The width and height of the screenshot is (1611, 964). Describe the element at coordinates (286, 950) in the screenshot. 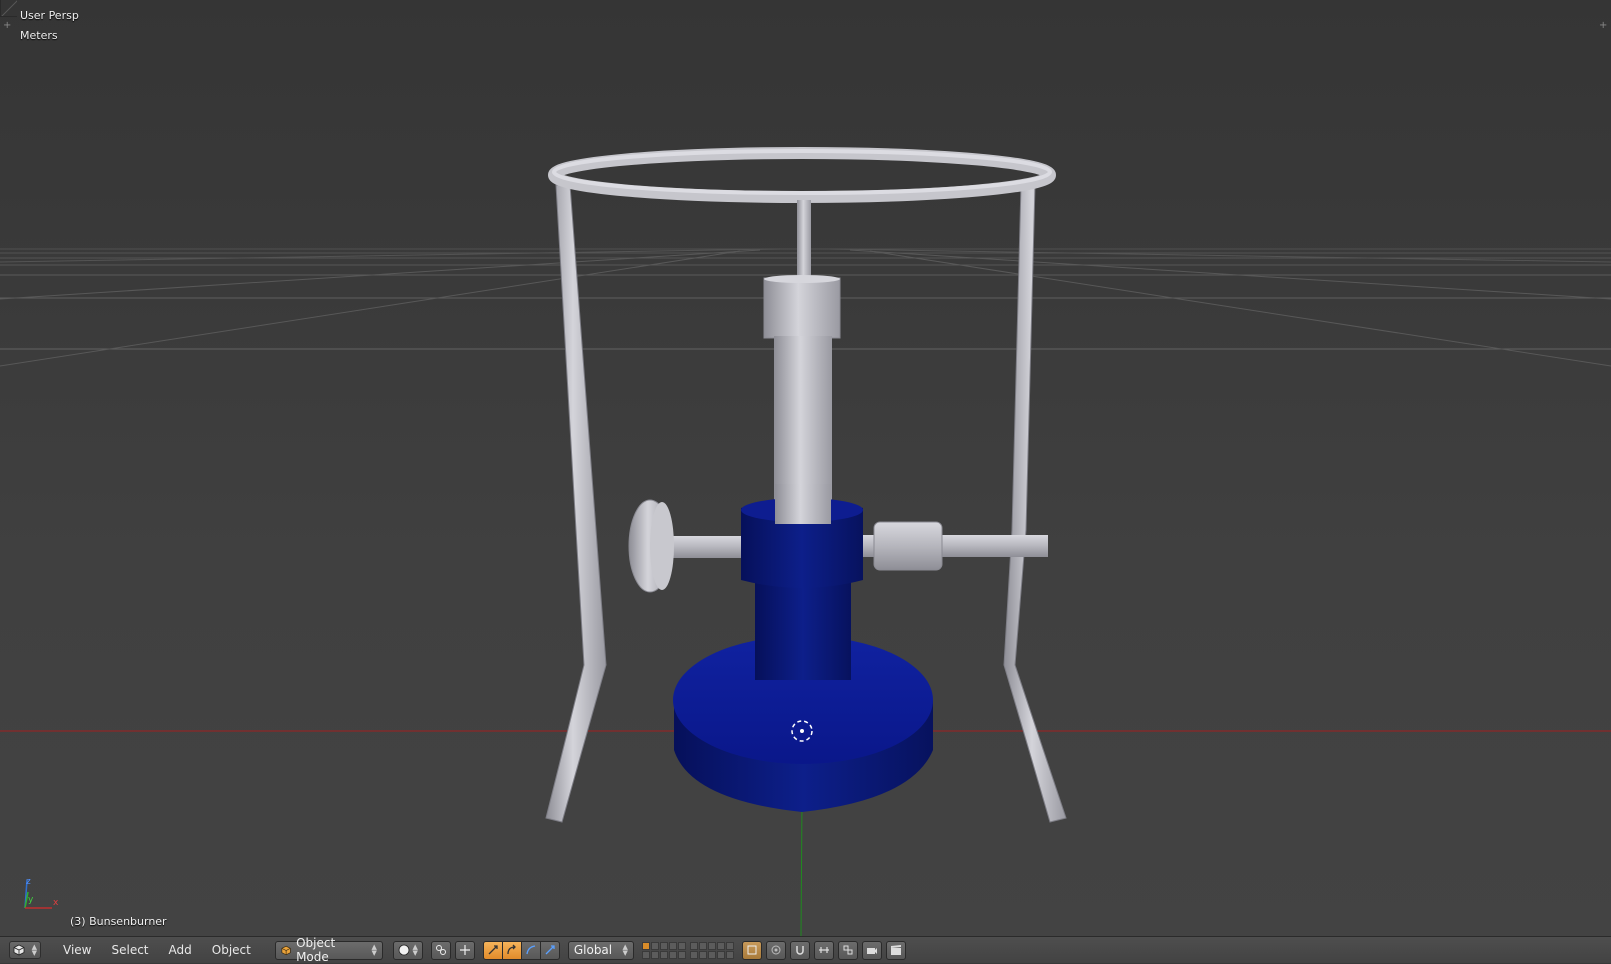

I see `object-mode-icon` at that location.